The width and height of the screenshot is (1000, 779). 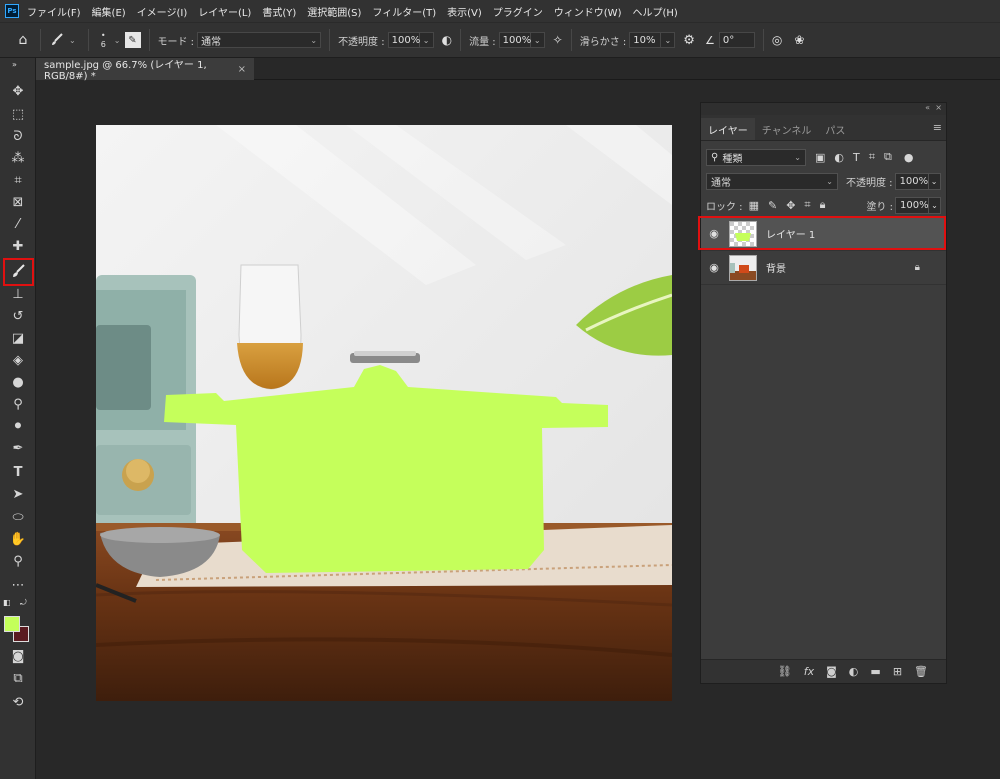 I want to click on type-tool-icon: T, so click(x=18, y=472).